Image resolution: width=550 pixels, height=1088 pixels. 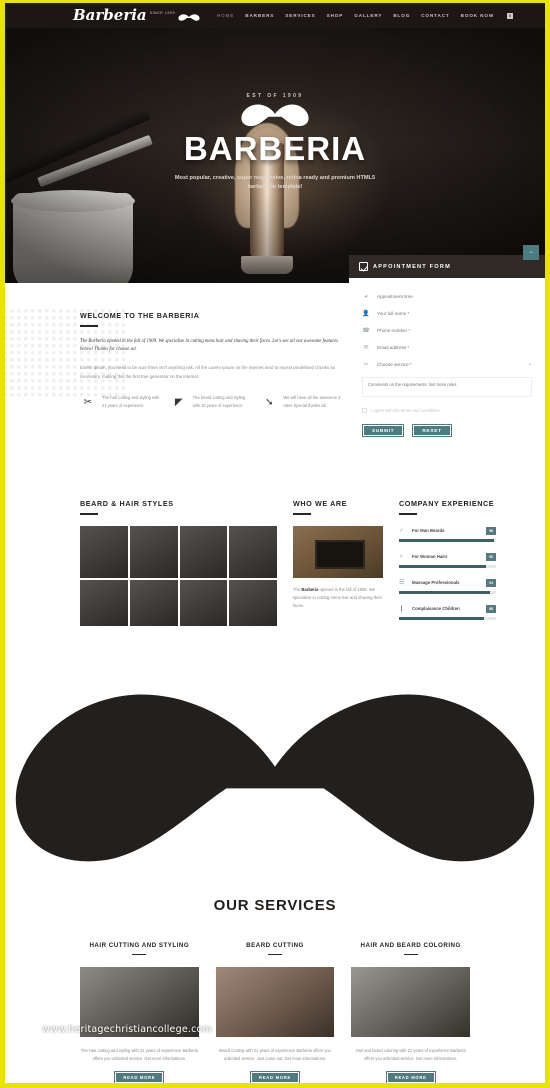 I want to click on field-phone-number: ☎, so click(x=447, y=330).